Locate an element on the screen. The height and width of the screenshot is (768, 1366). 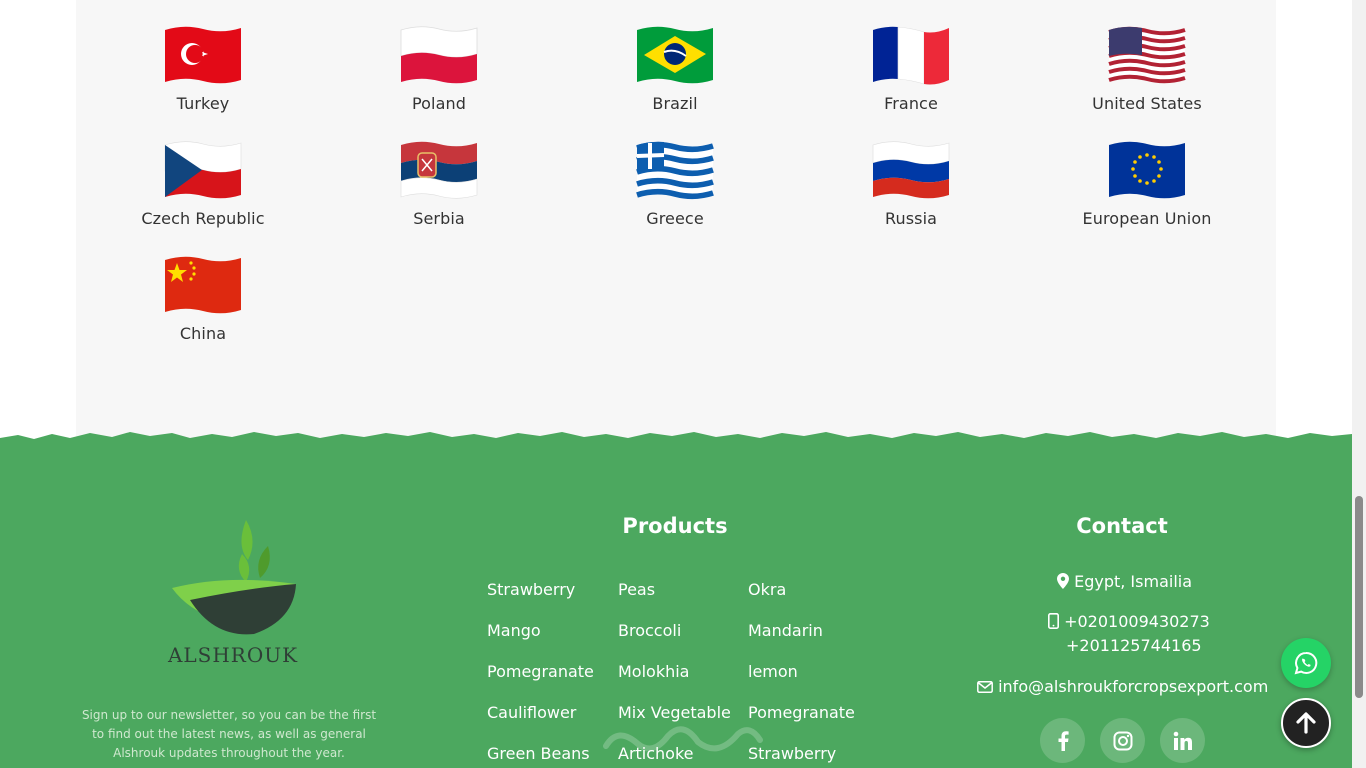
whatsapp-icon is located at coordinates (1306, 663).